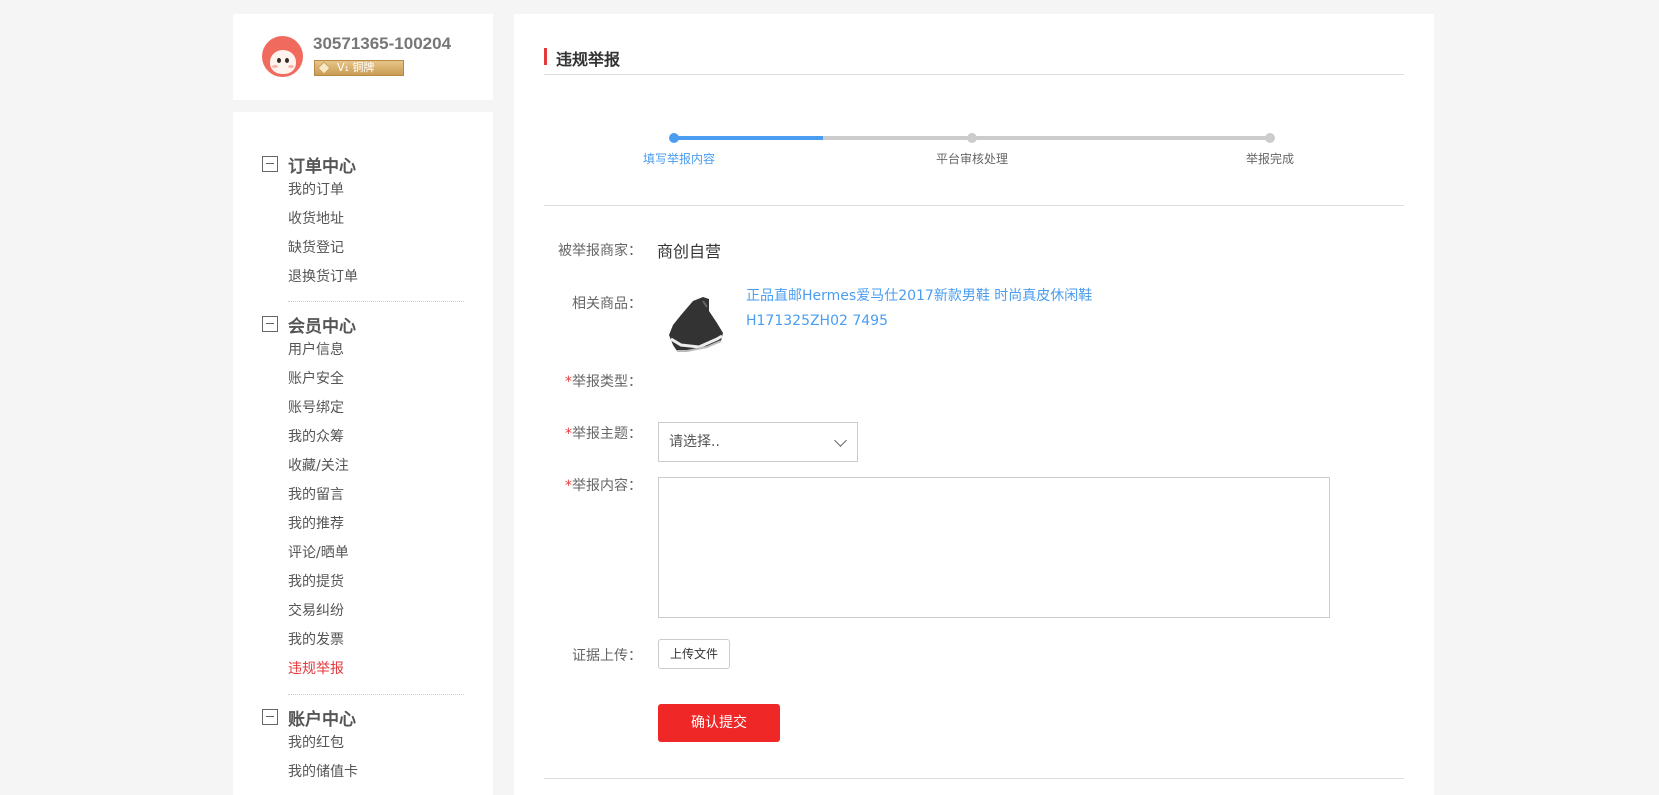  I want to click on sidebar-item-user-info: 用户信息, so click(363, 350).